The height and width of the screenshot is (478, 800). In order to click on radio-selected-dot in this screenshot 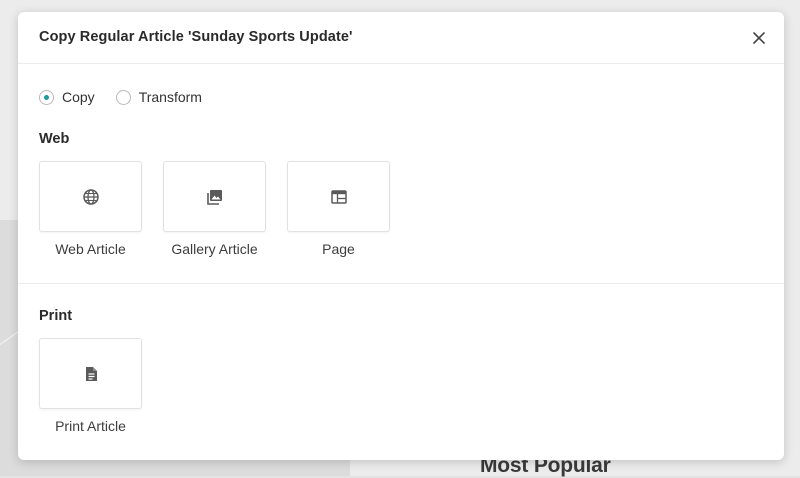, I will do `click(46, 97)`.